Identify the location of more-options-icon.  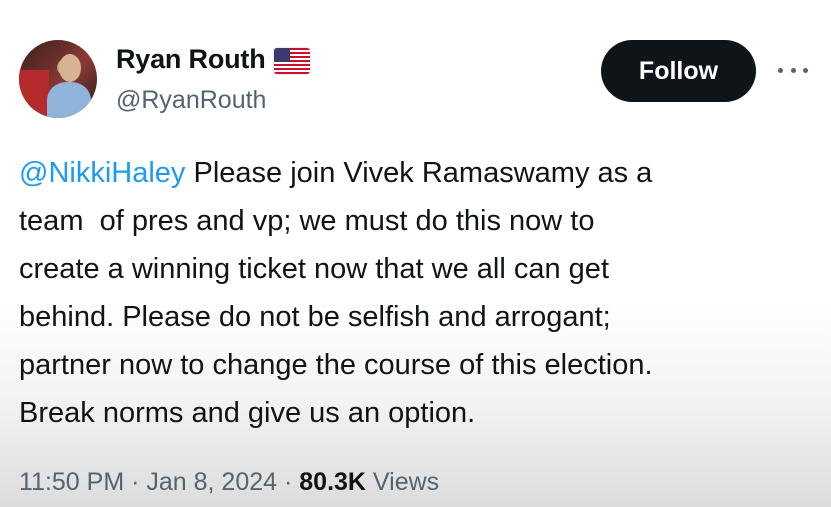
(793, 70).